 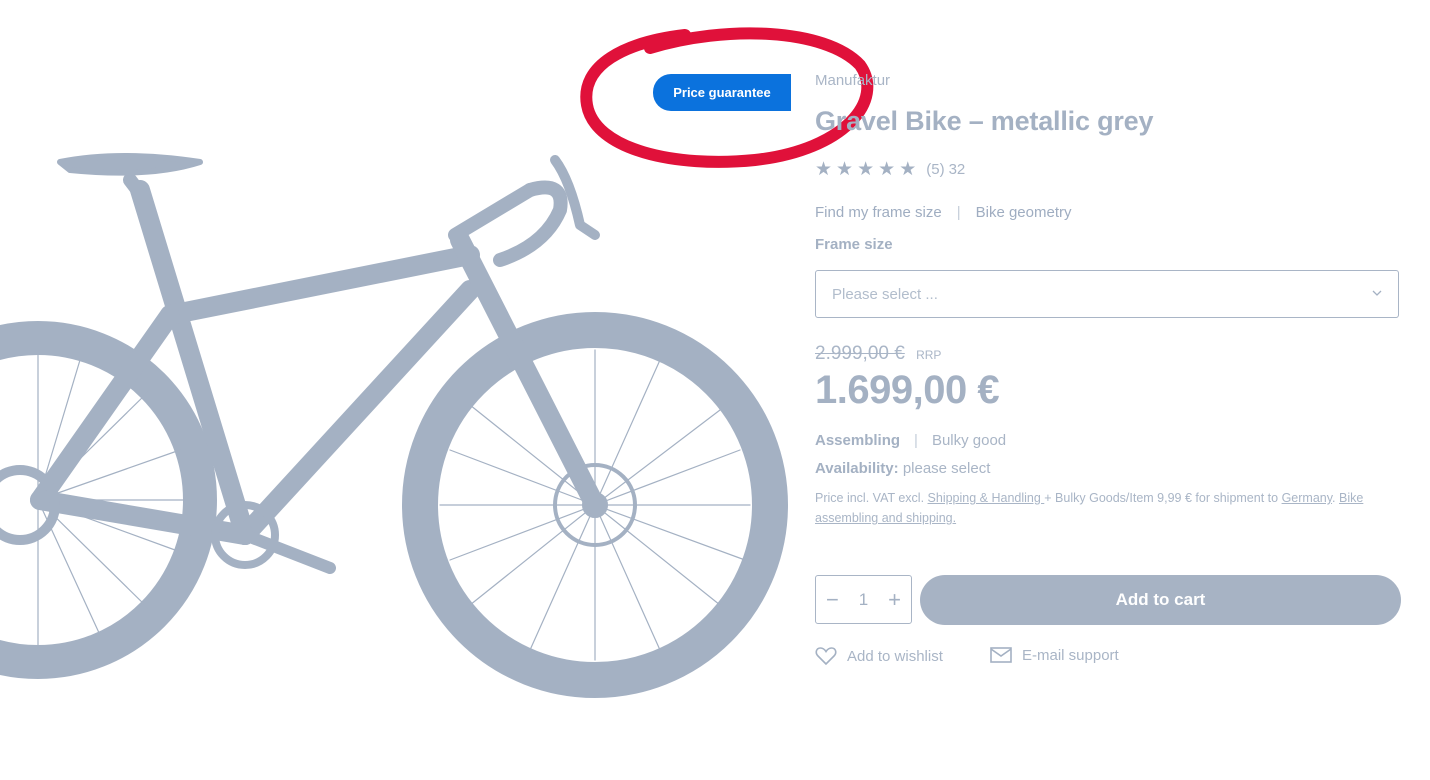 What do you see at coordinates (1160, 600) in the screenshot?
I see `add-to-cart-button: Add to cart` at bounding box center [1160, 600].